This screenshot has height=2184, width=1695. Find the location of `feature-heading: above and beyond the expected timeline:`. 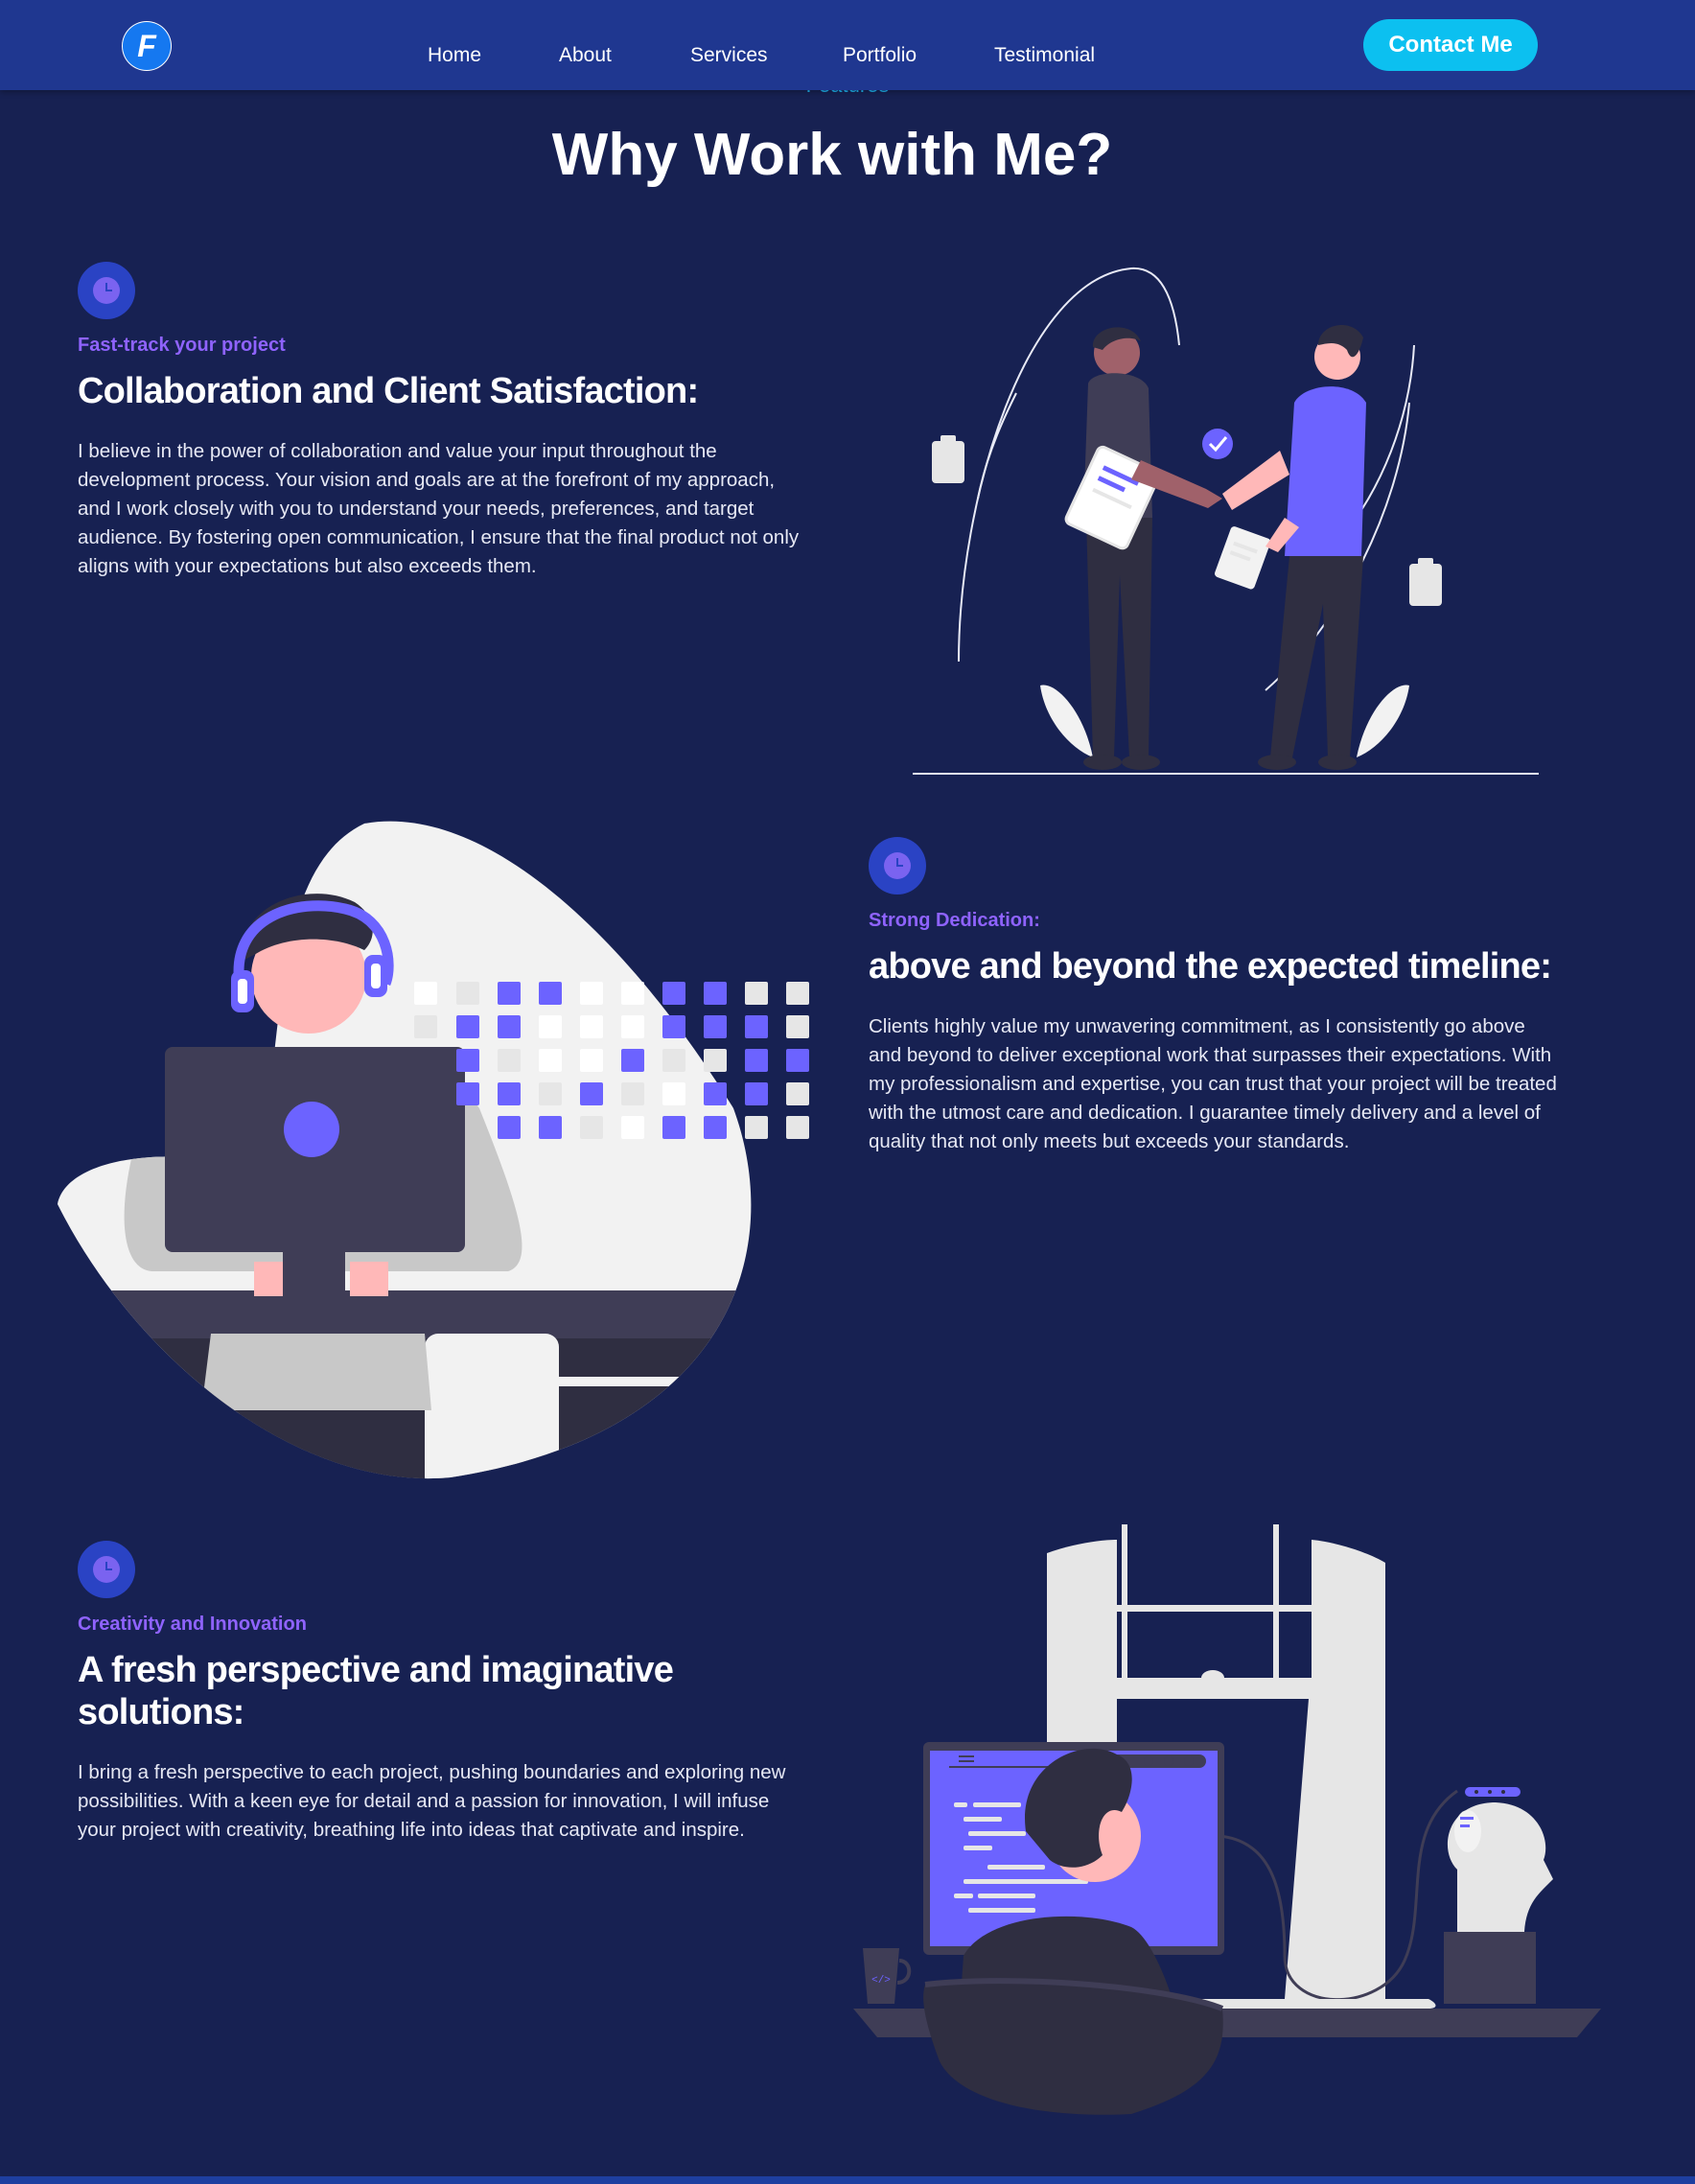

feature-heading: above and beyond the expected timeline: is located at coordinates (1211, 966).